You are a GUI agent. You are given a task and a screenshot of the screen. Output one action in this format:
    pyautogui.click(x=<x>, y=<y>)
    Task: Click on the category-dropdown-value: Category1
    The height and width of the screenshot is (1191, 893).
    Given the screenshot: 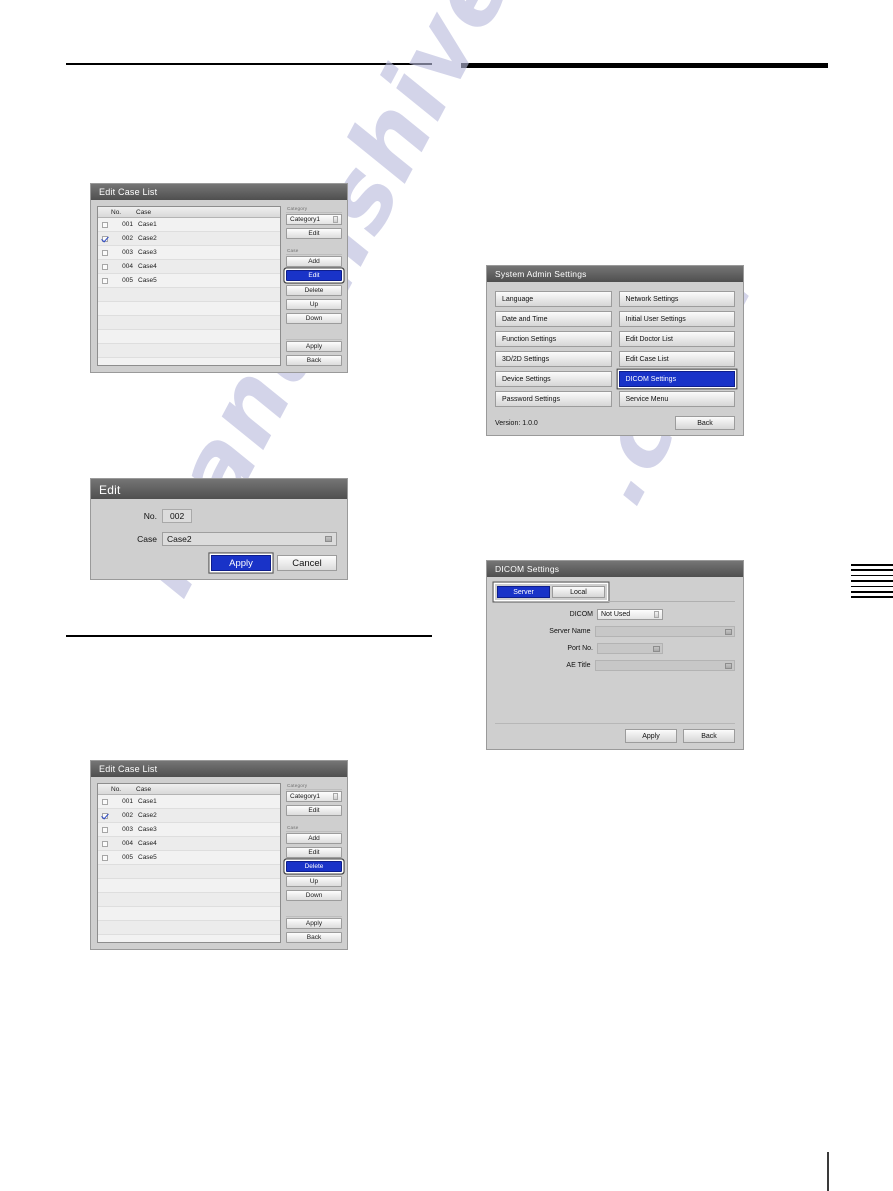 What is the action you would take?
    pyautogui.click(x=305, y=796)
    